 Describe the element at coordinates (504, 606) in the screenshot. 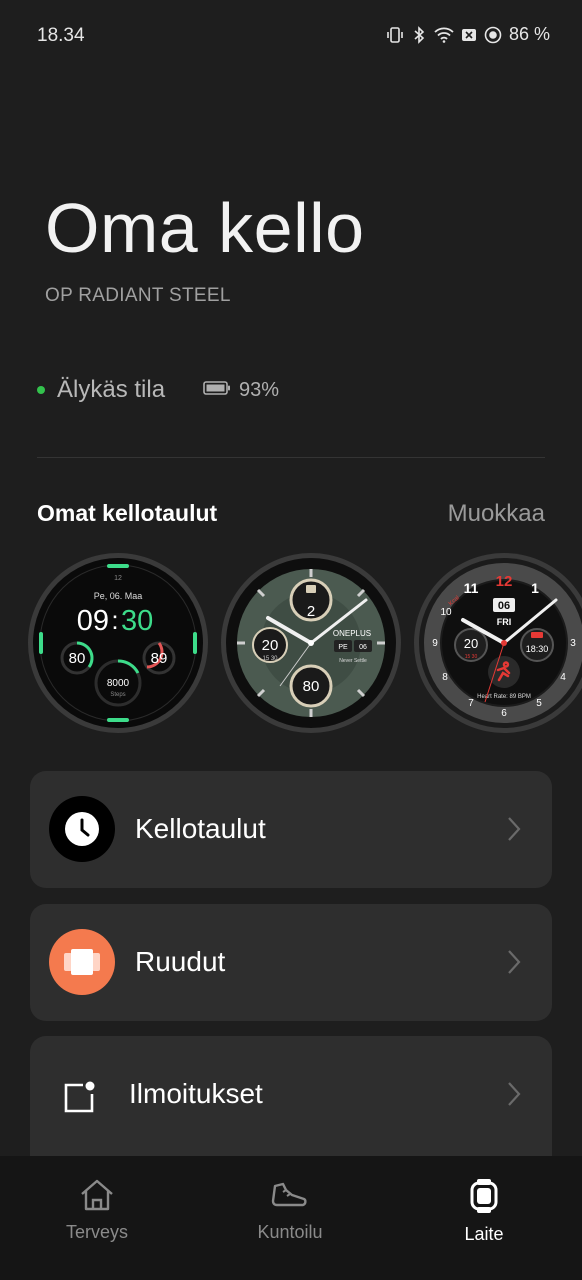

I see `face3-date: 06` at that location.